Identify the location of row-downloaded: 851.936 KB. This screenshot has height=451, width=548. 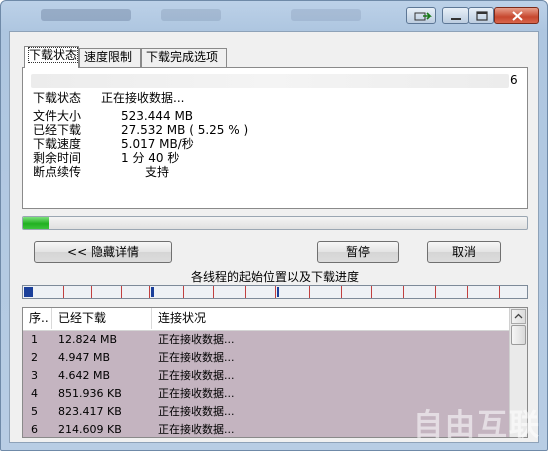
(90, 393).